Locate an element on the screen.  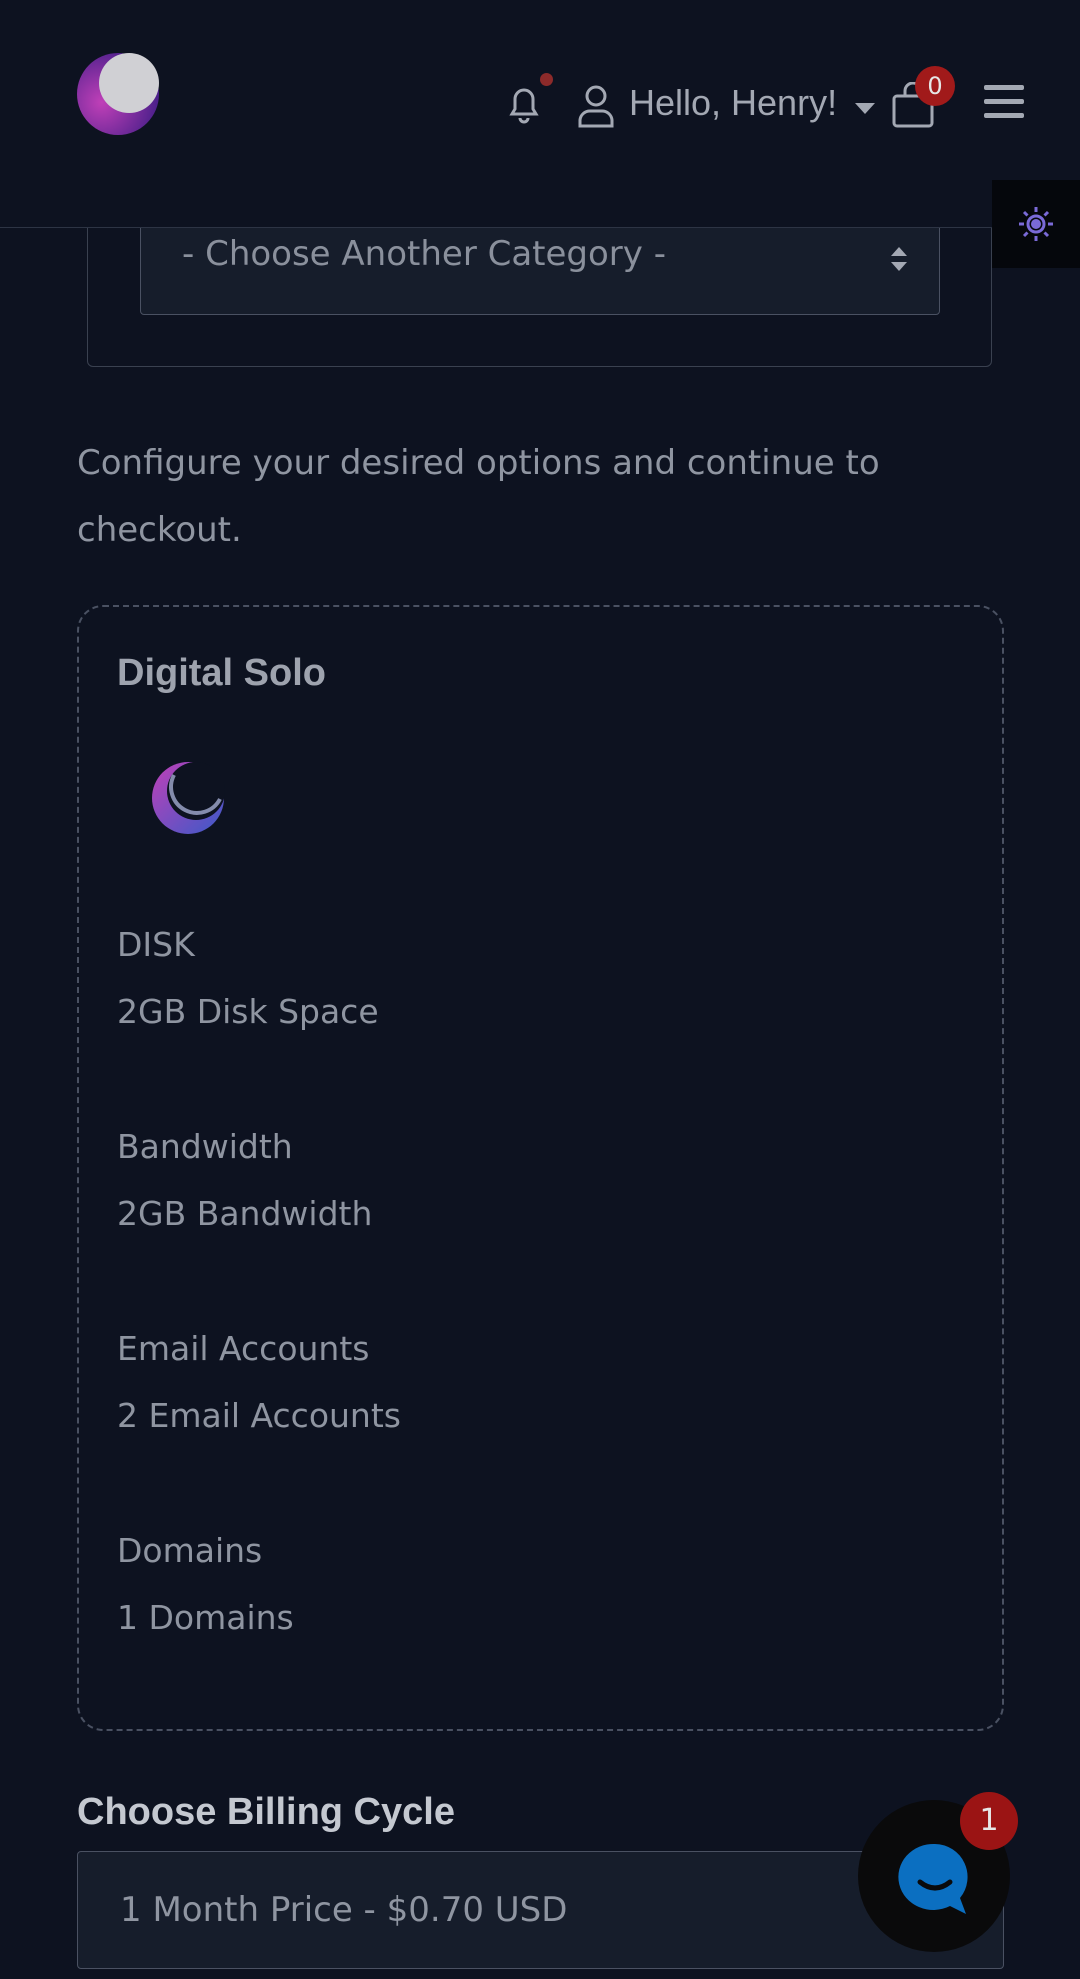
theme-toggle-button is located at coordinates (1036, 224).